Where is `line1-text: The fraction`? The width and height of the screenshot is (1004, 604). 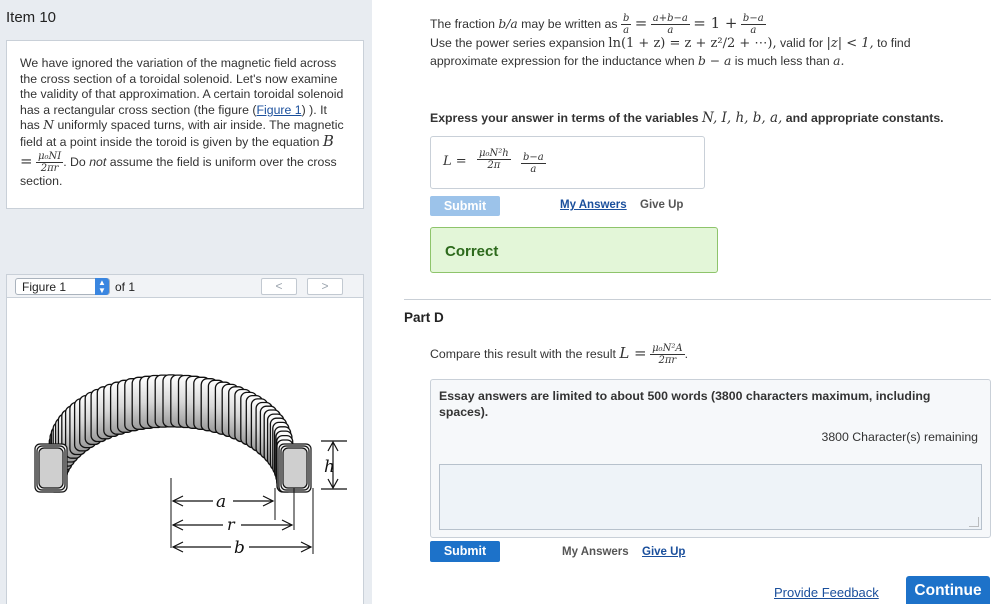
line1-text: The fraction is located at coordinates (462, 23).